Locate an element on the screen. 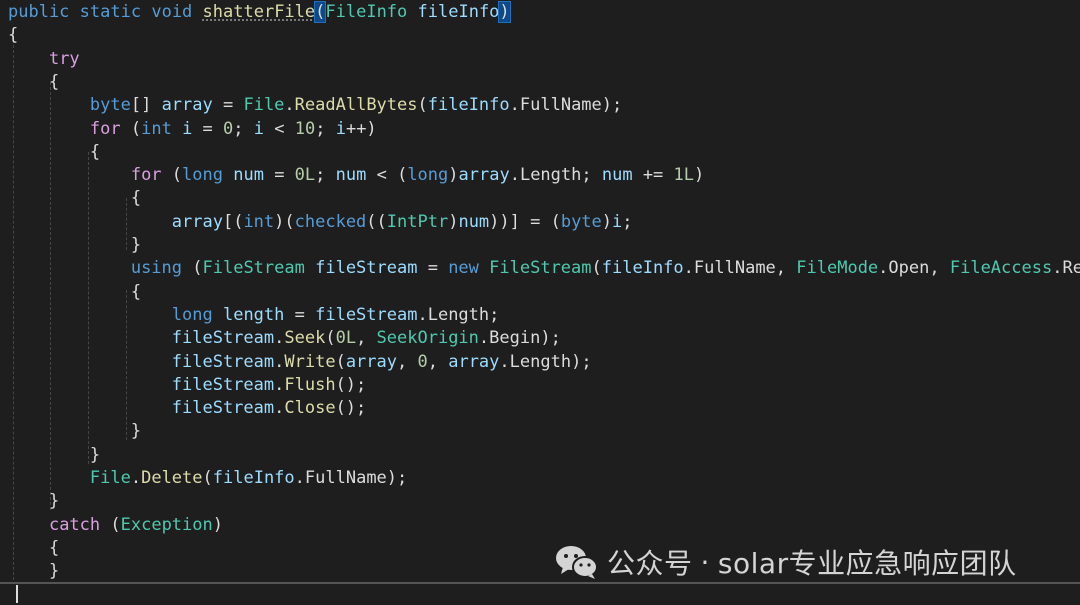  code-token: ReadWrite is located at coordinates (1071, 268).